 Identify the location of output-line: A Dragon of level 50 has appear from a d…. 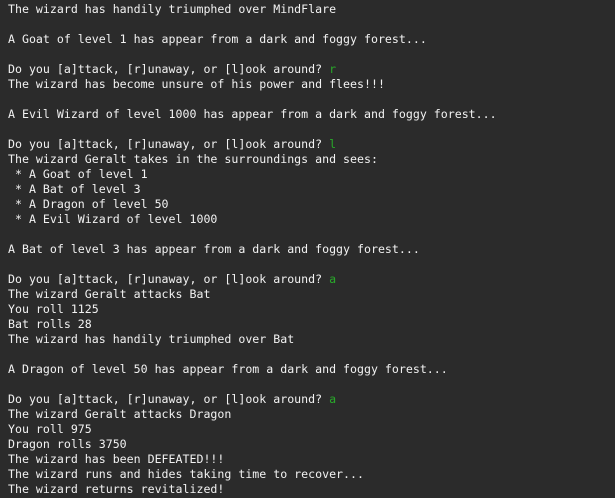
(311, 369).